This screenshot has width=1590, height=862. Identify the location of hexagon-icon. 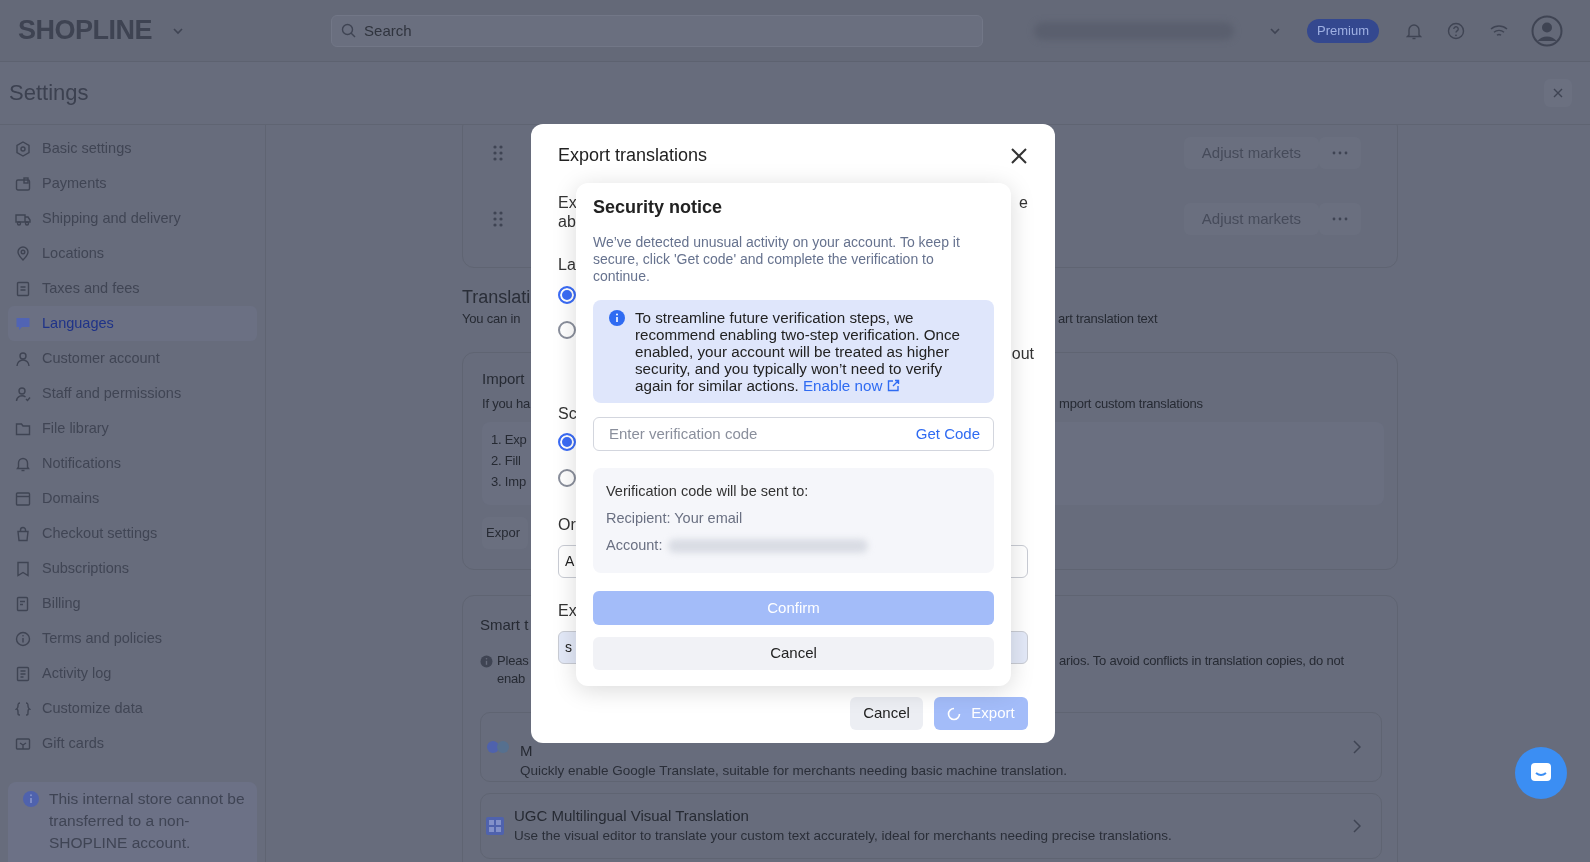
(23, 148).